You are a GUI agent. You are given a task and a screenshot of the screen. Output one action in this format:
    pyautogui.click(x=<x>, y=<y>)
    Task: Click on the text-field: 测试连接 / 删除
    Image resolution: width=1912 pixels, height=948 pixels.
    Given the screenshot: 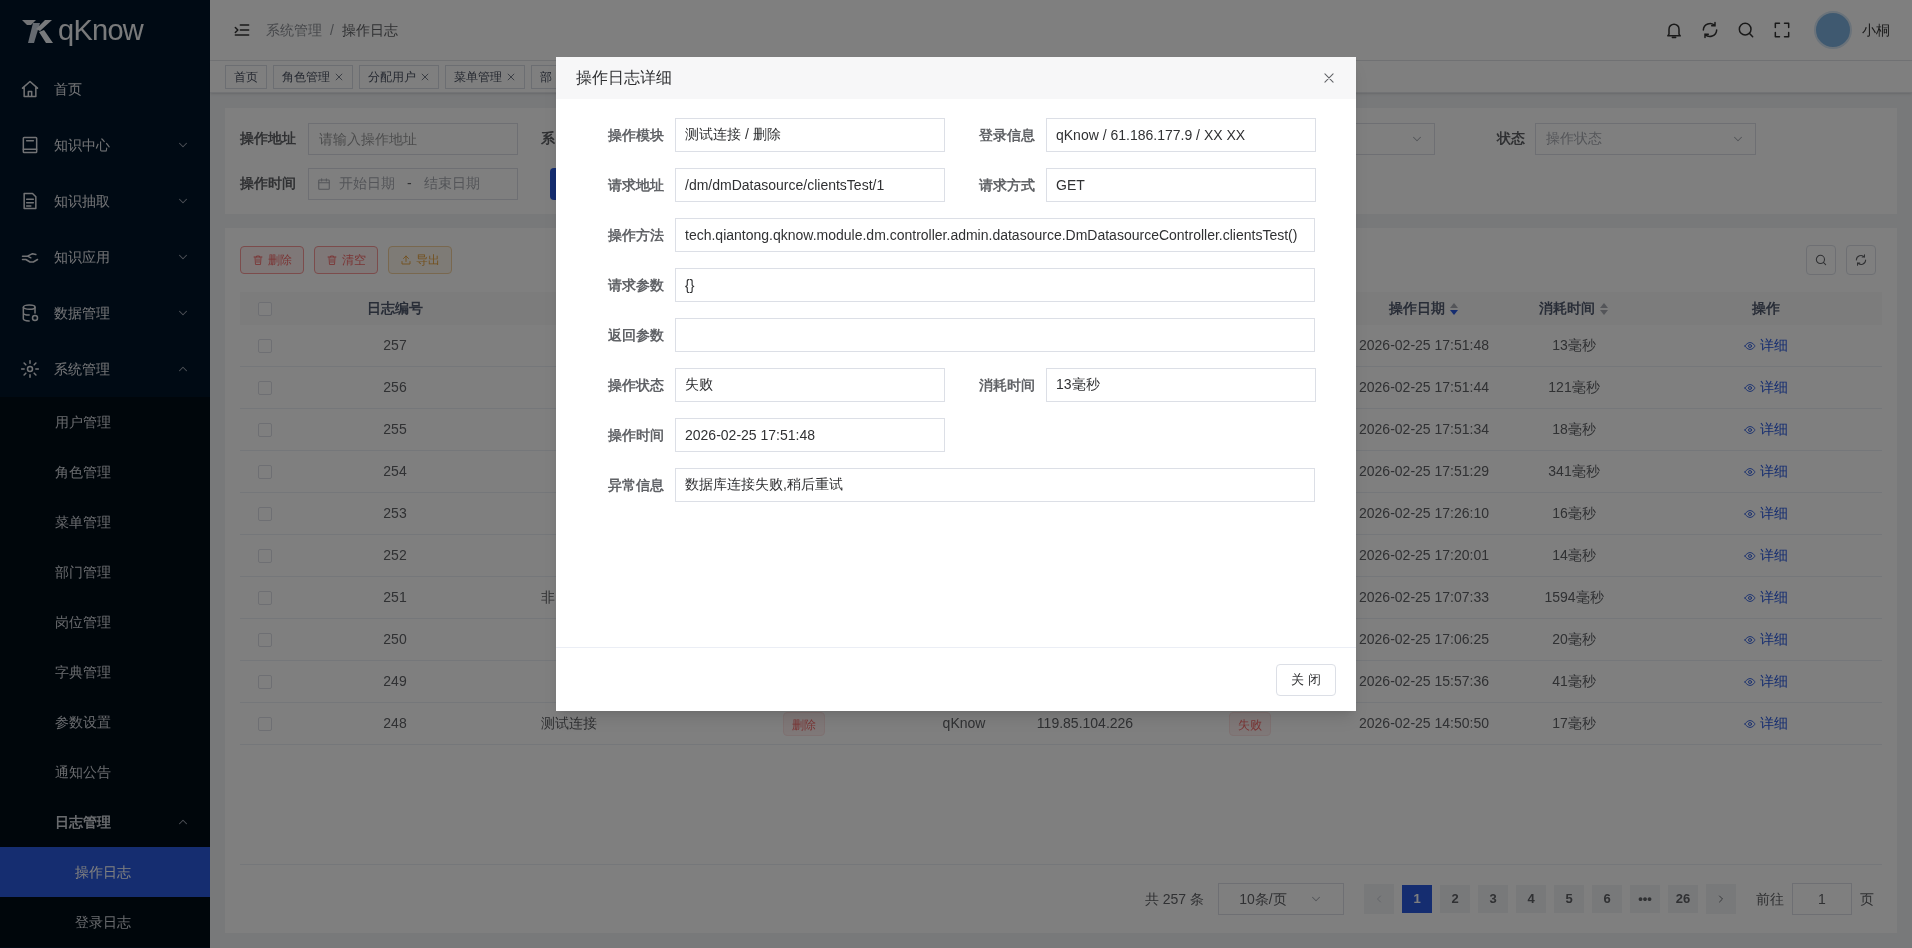 What is the action you would take?
    pyautogui.click(x=810, y=135)
    